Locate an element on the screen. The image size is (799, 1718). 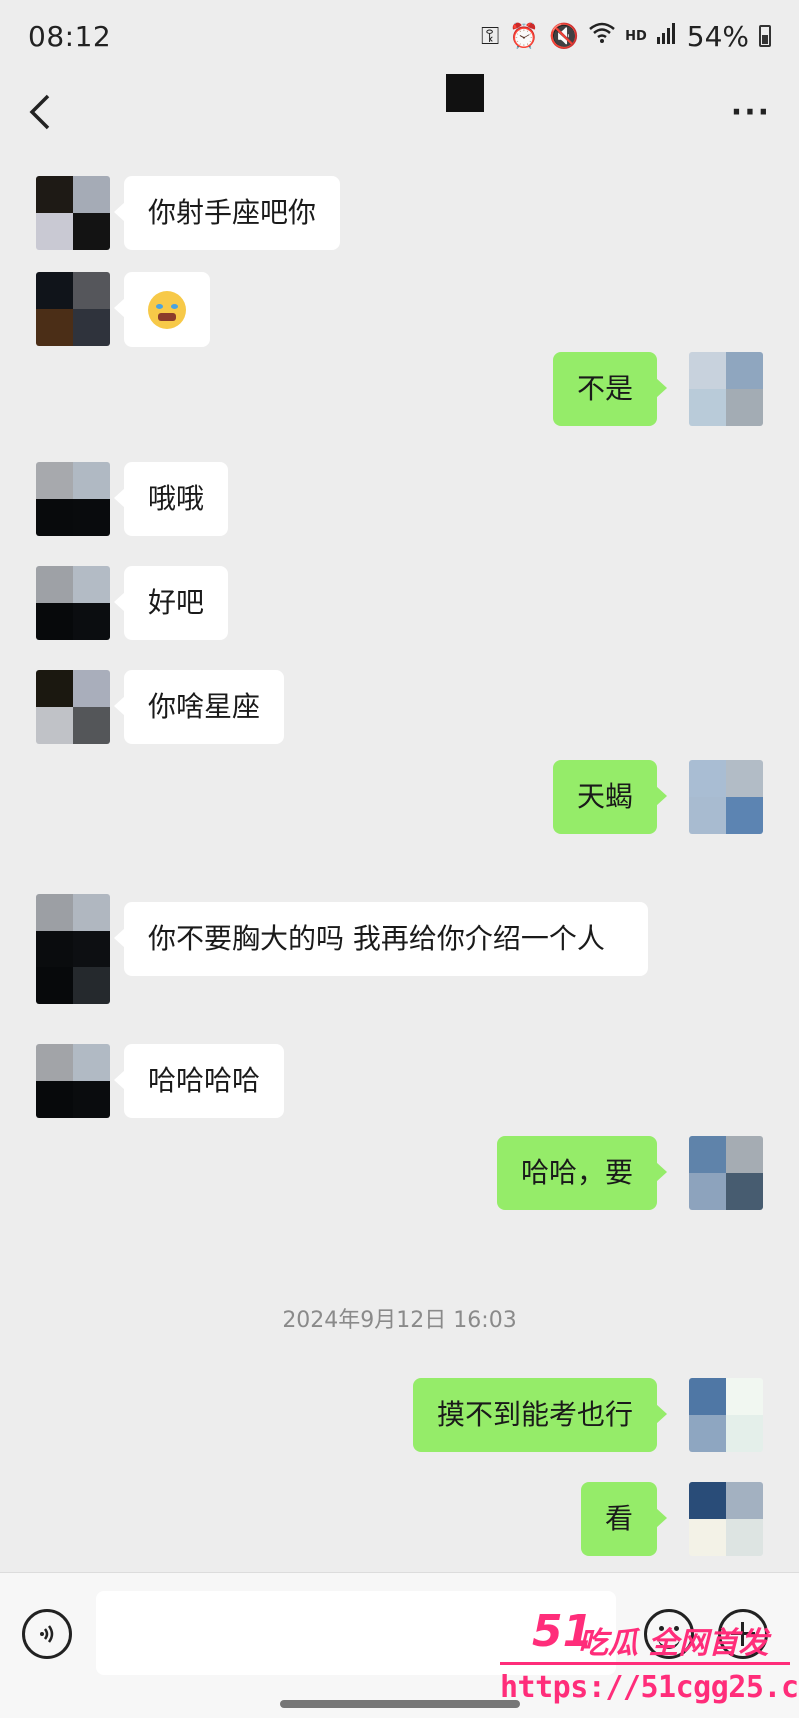
message-input is located at coordinates (356, 1633).